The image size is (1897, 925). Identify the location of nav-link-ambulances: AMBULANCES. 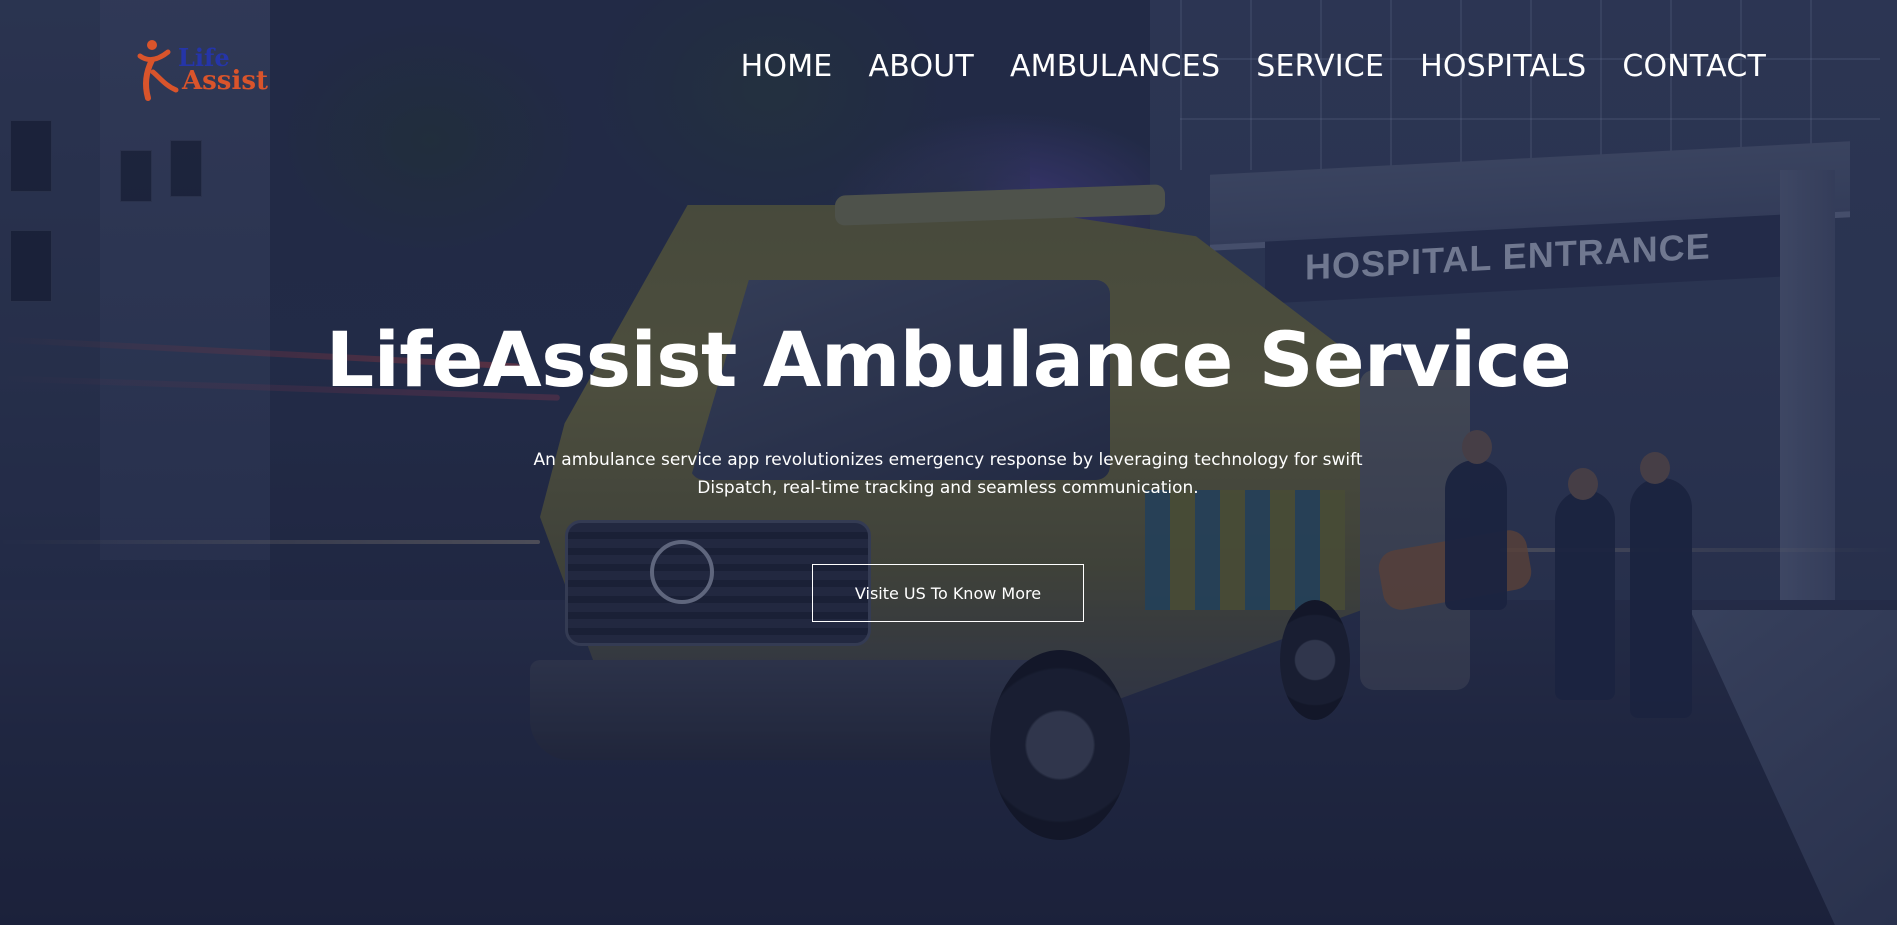
(1115, 66).